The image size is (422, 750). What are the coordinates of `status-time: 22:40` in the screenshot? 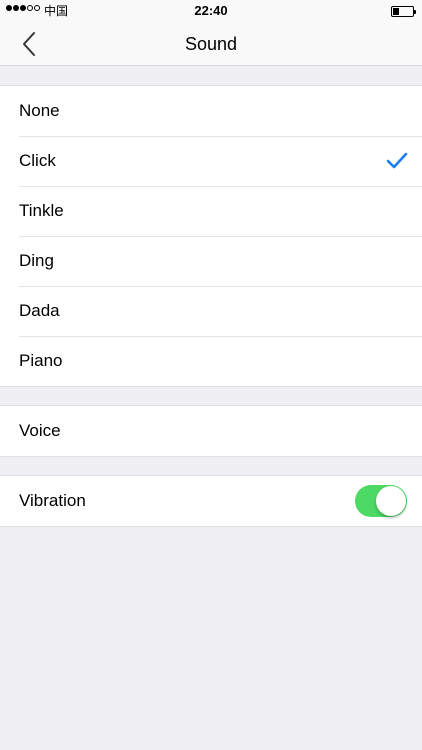 It's located at (211, 10).